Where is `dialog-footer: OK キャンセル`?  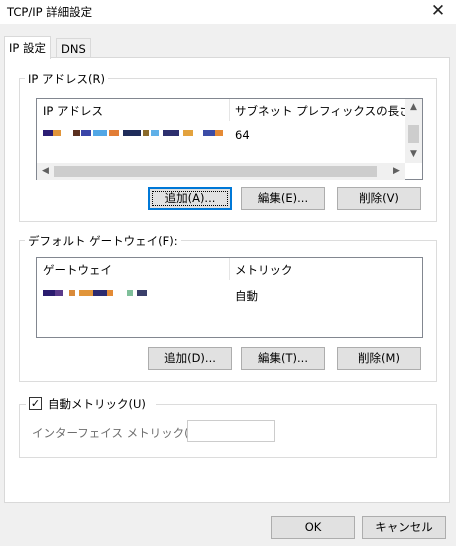 dialog-footer: OK キャンセル is located at coordinates (228, 524).